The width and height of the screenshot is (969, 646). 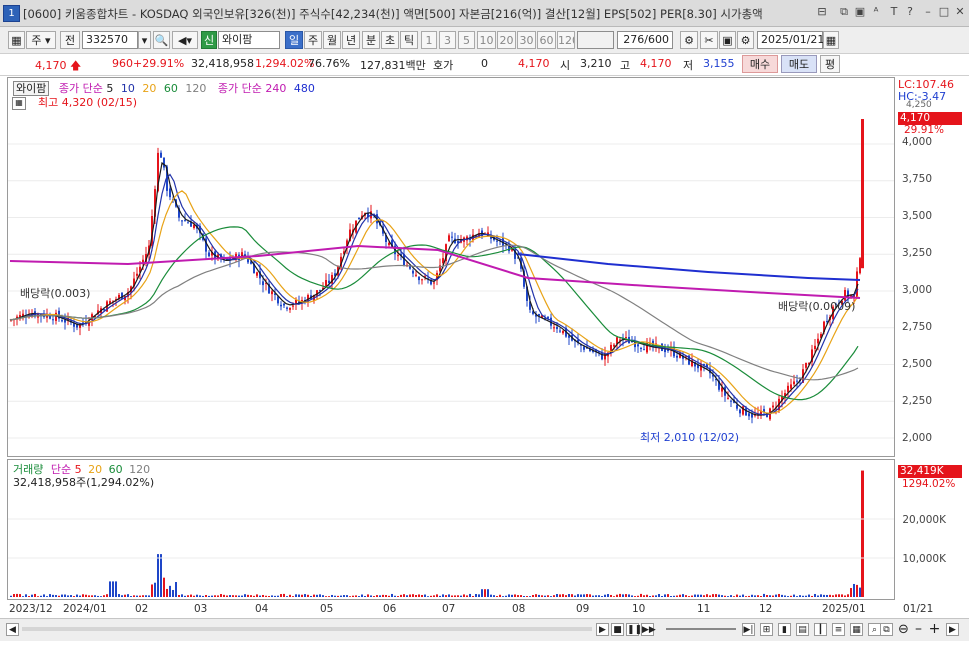 I want to click on font-icon: ᴬ, so click(x=876, y=12).